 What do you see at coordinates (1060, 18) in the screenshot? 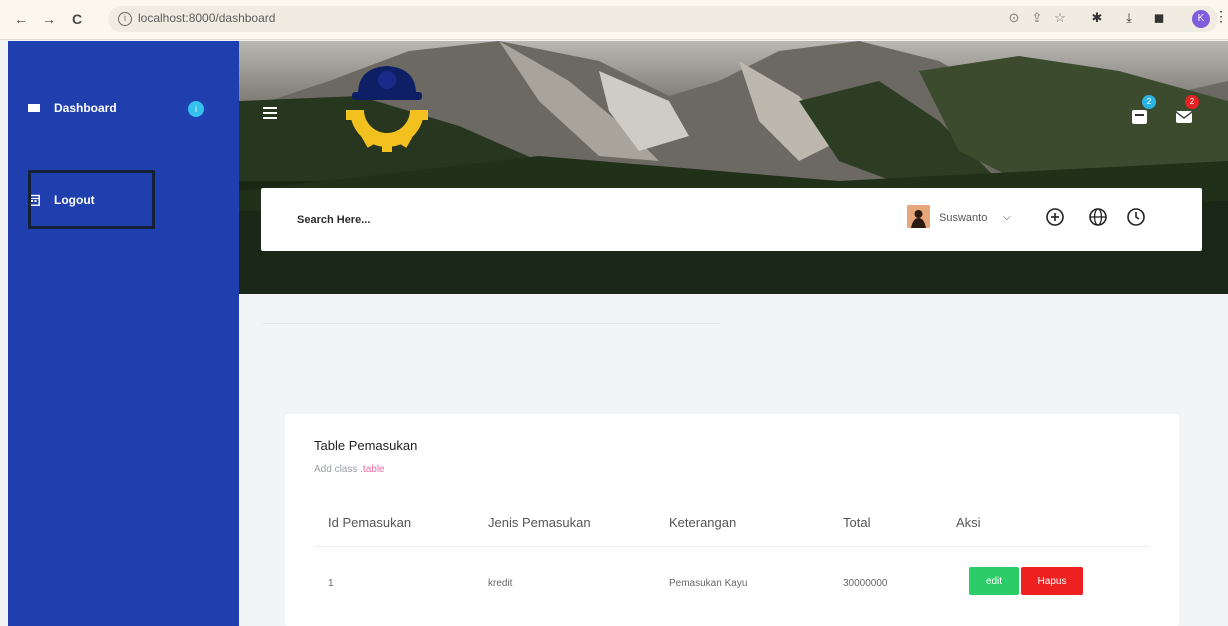
I see `bookmark-star-icon: ☆` at bounding box center [1060, 18].